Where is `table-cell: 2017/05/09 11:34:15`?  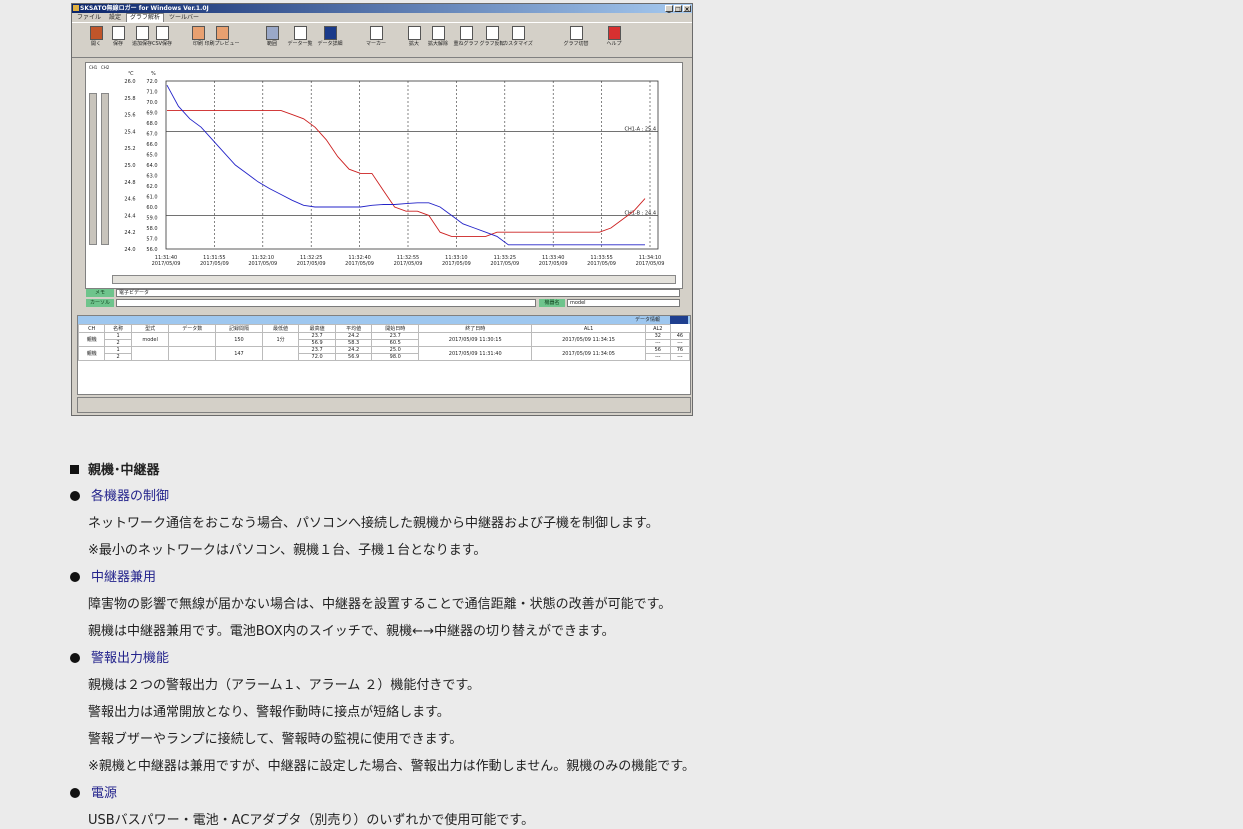 table-cell: 2017/05/09 11:34:15 is located at coordinates (588, 339).